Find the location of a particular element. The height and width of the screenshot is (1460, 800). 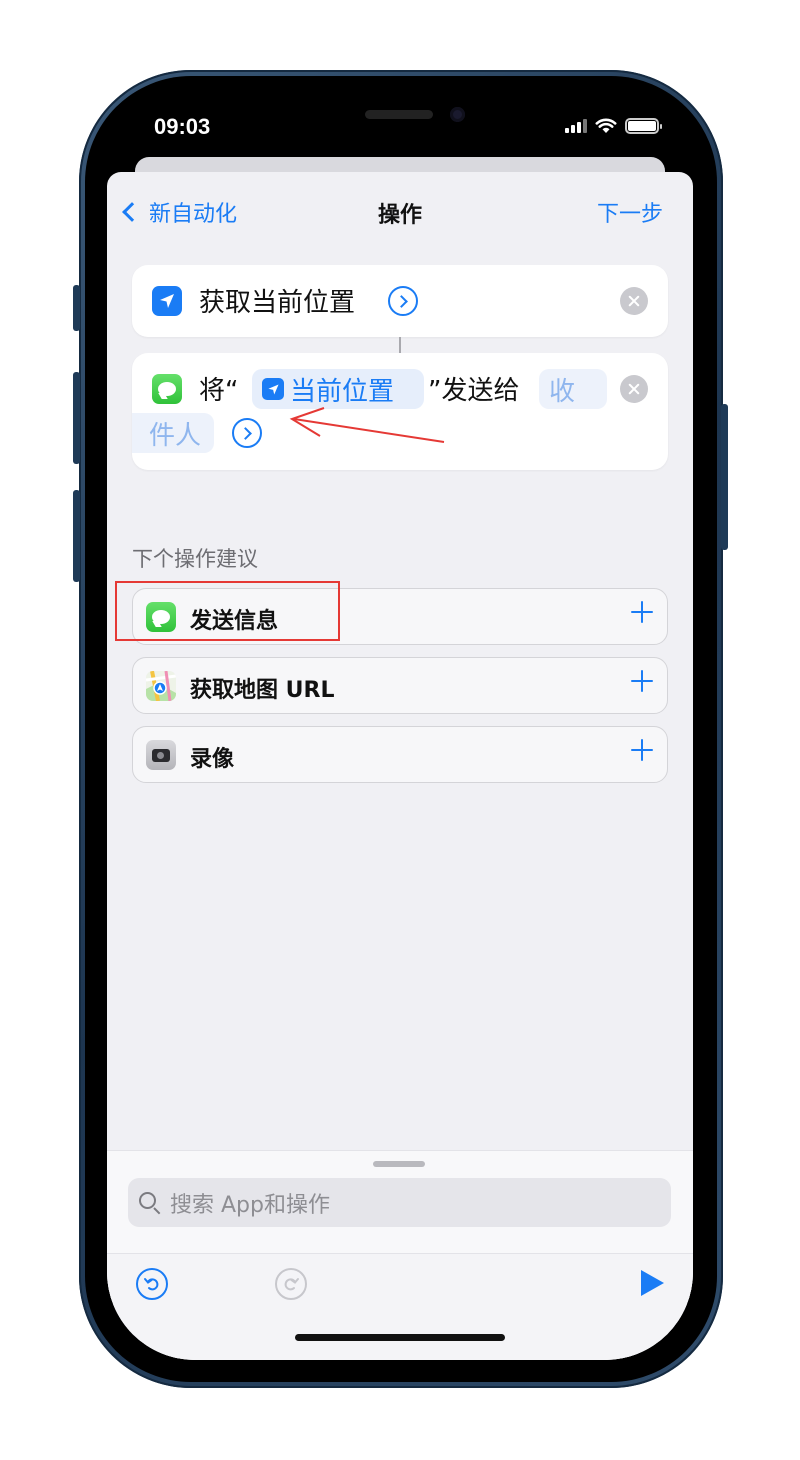

undo-button is located at coordinates (152, 1284).